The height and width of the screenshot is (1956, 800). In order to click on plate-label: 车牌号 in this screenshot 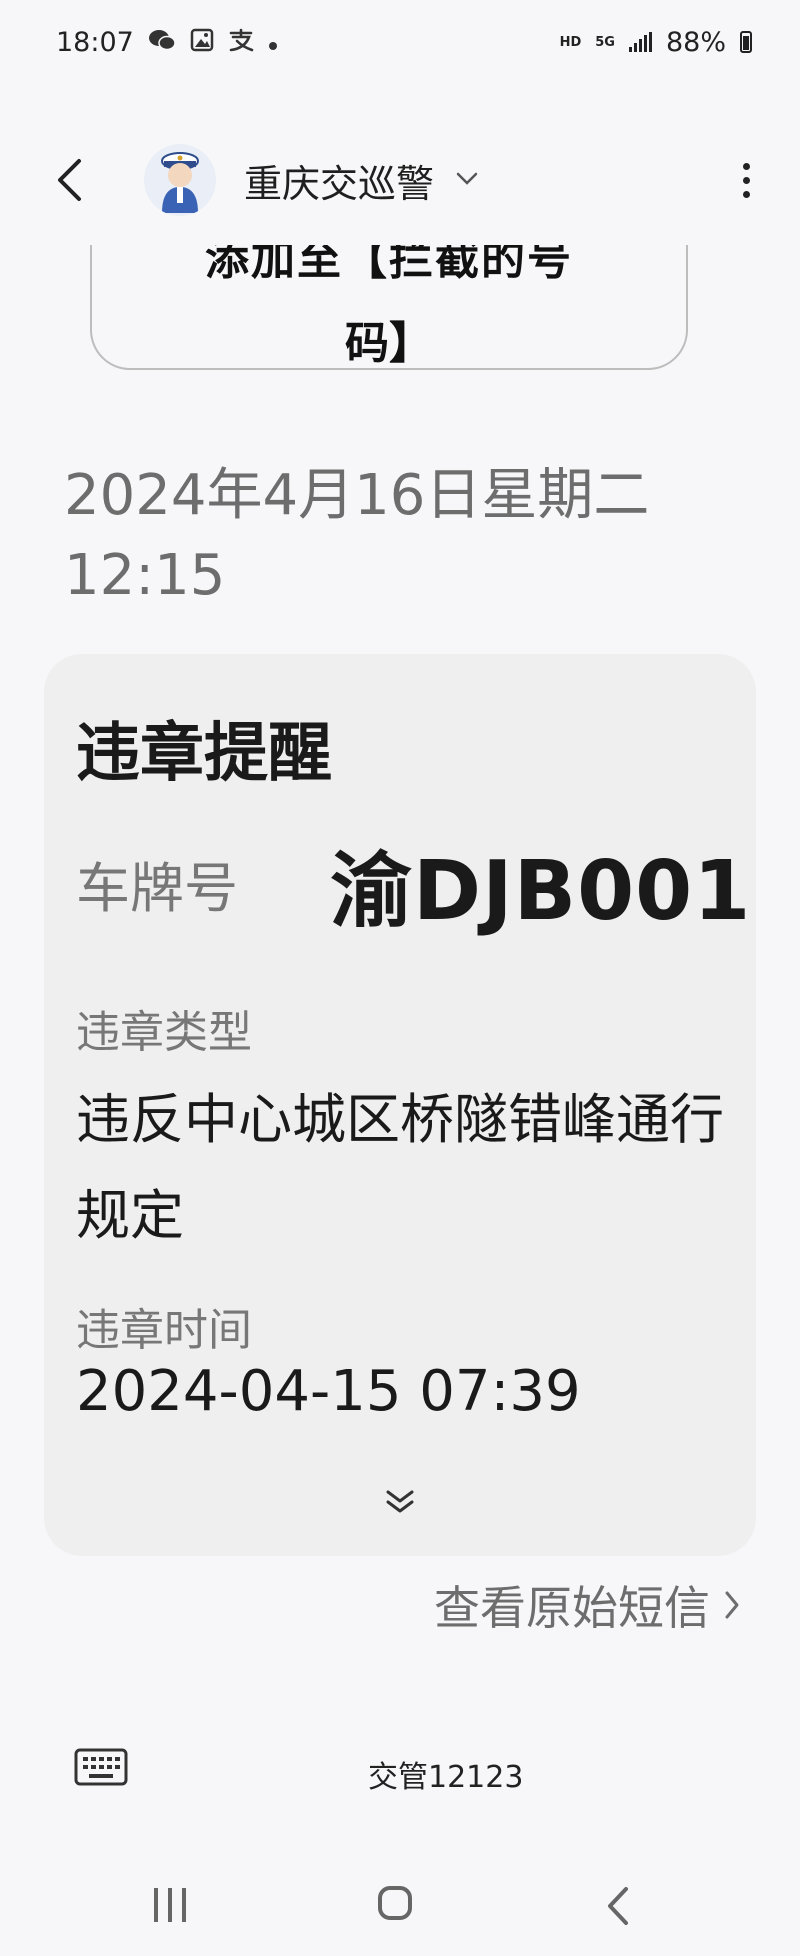, I will do `click(157, 888)`.